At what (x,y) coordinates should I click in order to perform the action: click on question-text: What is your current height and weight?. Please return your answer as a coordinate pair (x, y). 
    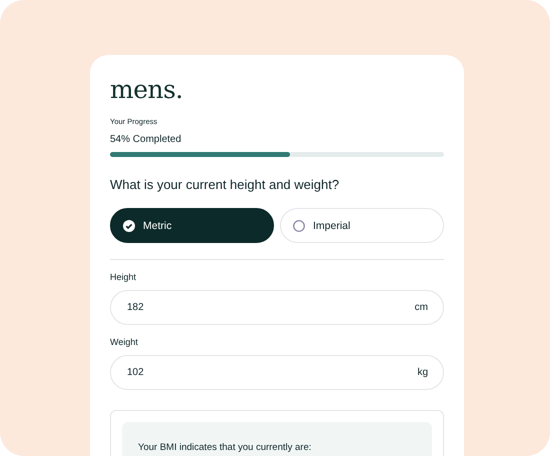
    Looking at the image, I should click on (225, 185).